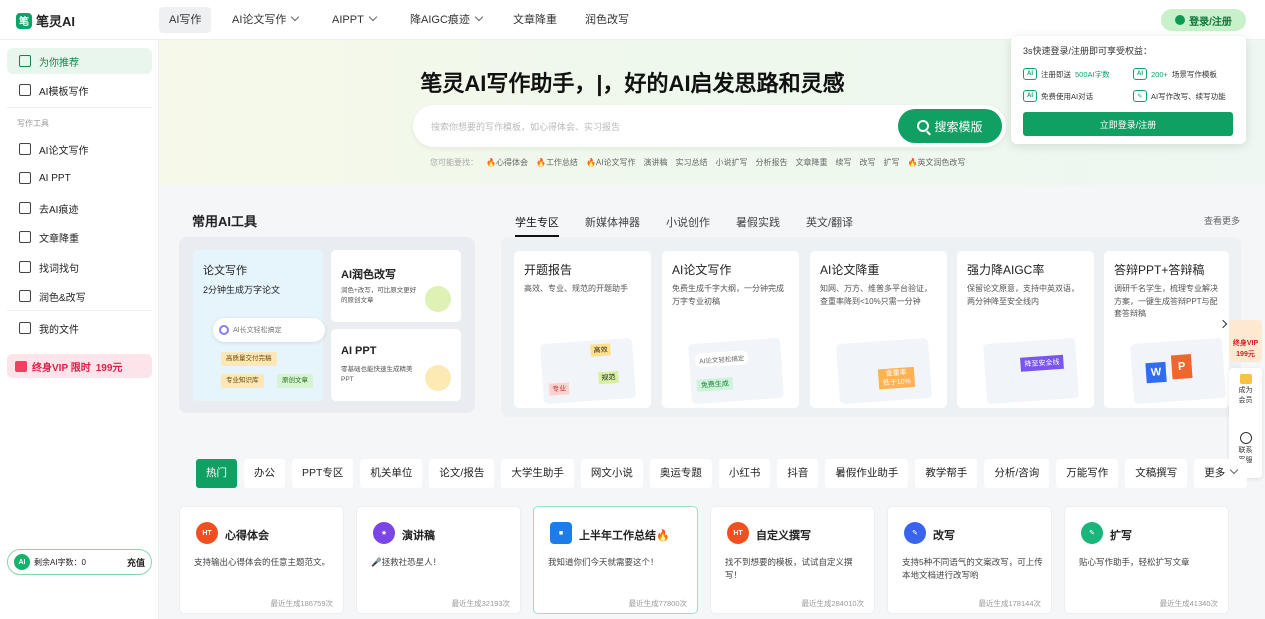 This screenshot has height=619, width=1265. What do you see at coordinates (950, 126) in the screenshot?
I see `search-template-button: 搜索模版` at bounding box center [950, 126].